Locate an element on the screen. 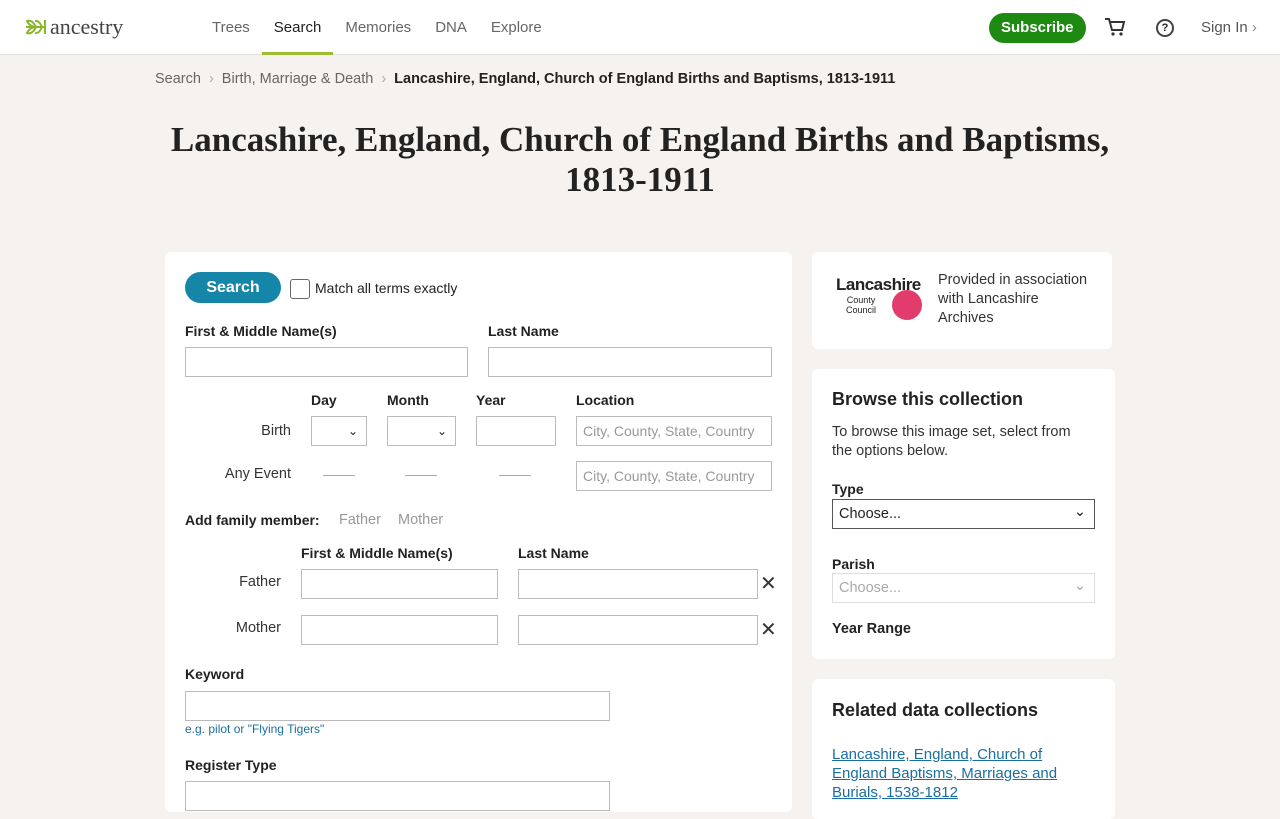  sign-in-label: Sign In is located at coordinates (1224, 27).